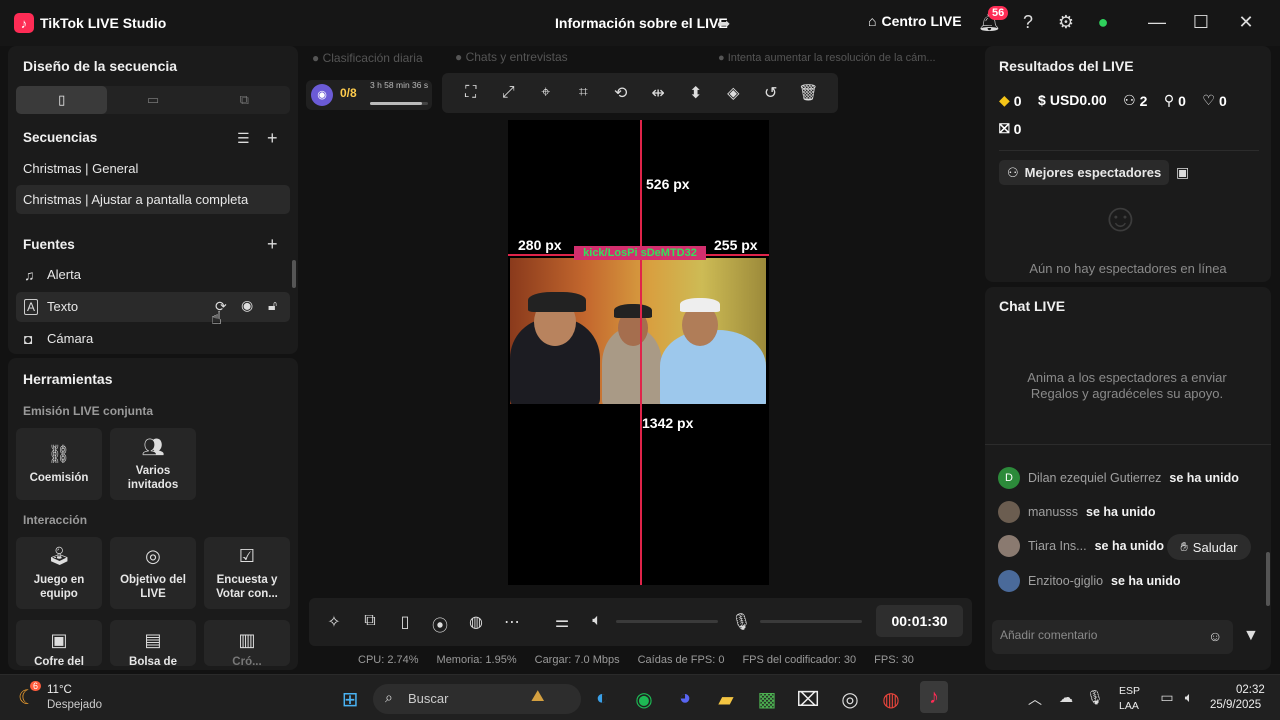 This screenshot has width=1280, height=720. Describe the element at coordinates (247, 640) in the screenshot. I see `book-icon: ▥` at that location.